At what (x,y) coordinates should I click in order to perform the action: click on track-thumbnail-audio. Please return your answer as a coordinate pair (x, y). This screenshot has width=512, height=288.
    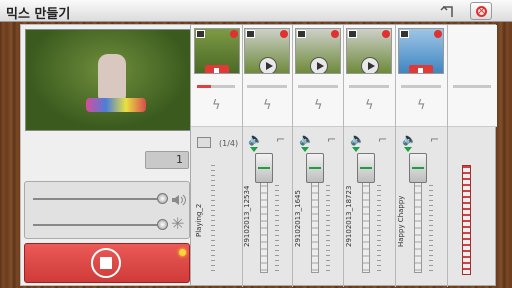
    Looking at the image, I should click on (421, 51).